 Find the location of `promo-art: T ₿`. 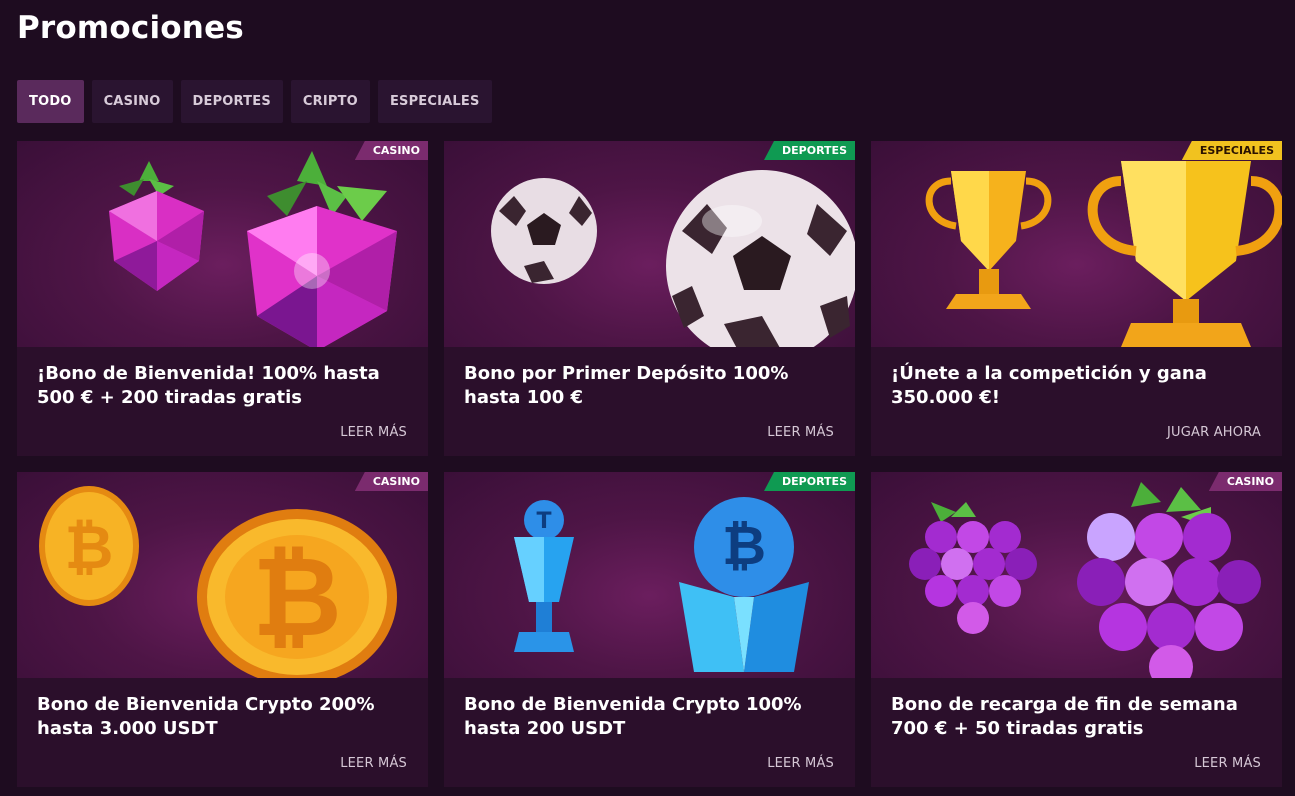

promo-art: T ₿ is located at coordinates (649, 575).